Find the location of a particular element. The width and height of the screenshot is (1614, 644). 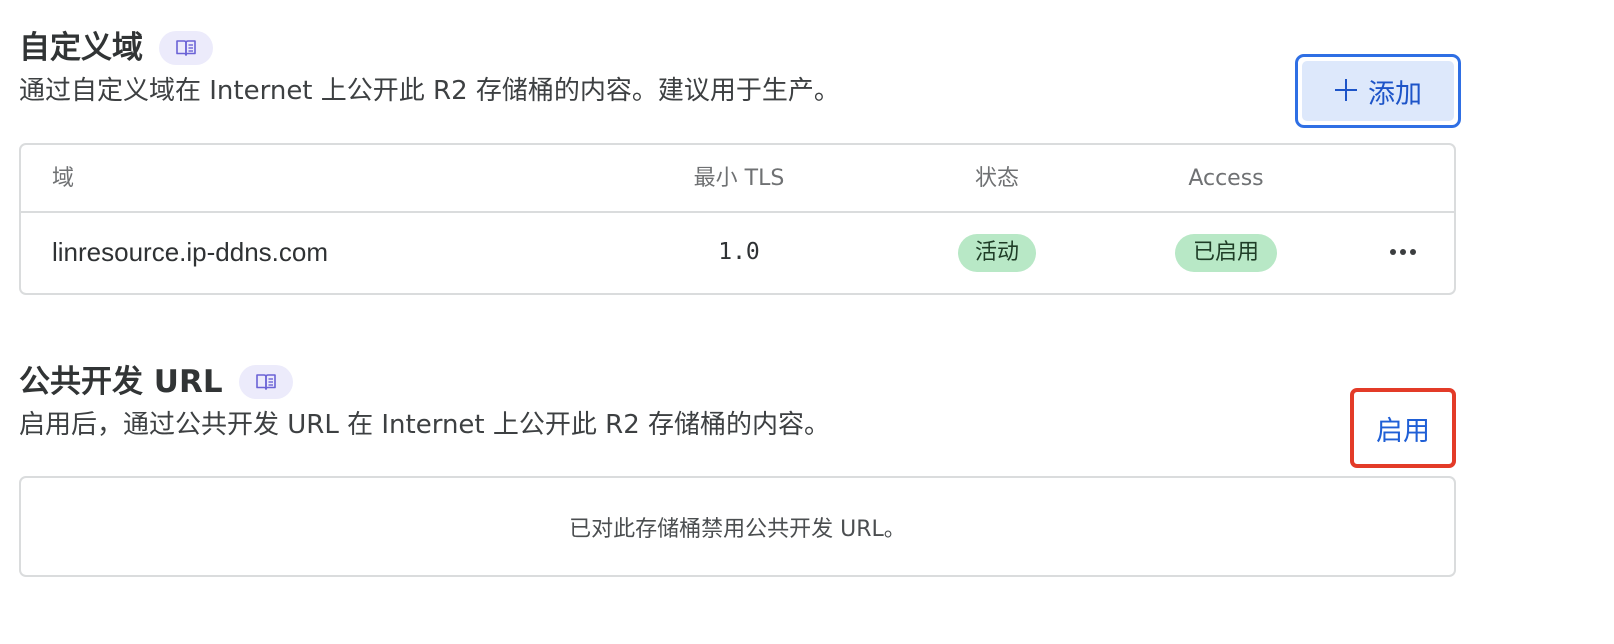

add-domain-button-body: 添加 is located at coordinates (1378, 91).